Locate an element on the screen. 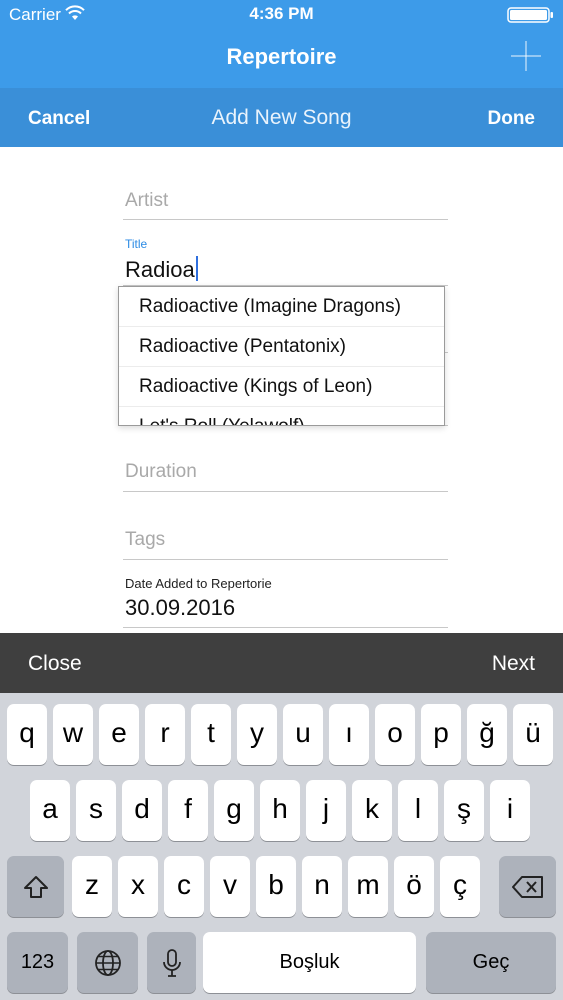 The height and width of the screenshot is (1000, 563). key-b: b is located at coordinates (276, 886).